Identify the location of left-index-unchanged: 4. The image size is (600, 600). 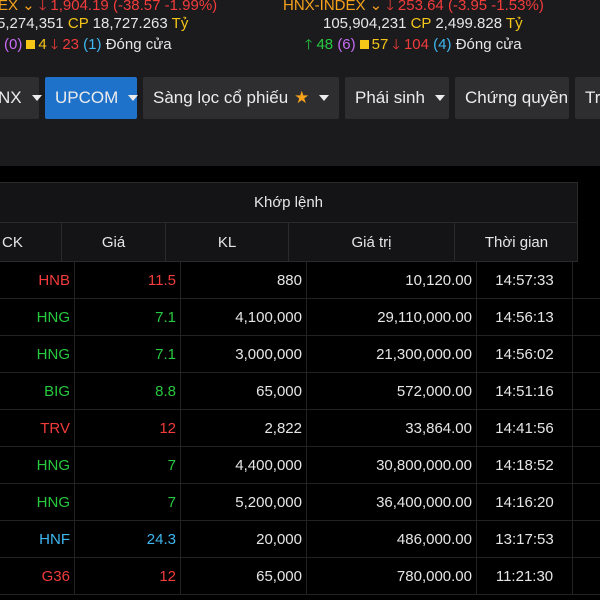
(42, 44).